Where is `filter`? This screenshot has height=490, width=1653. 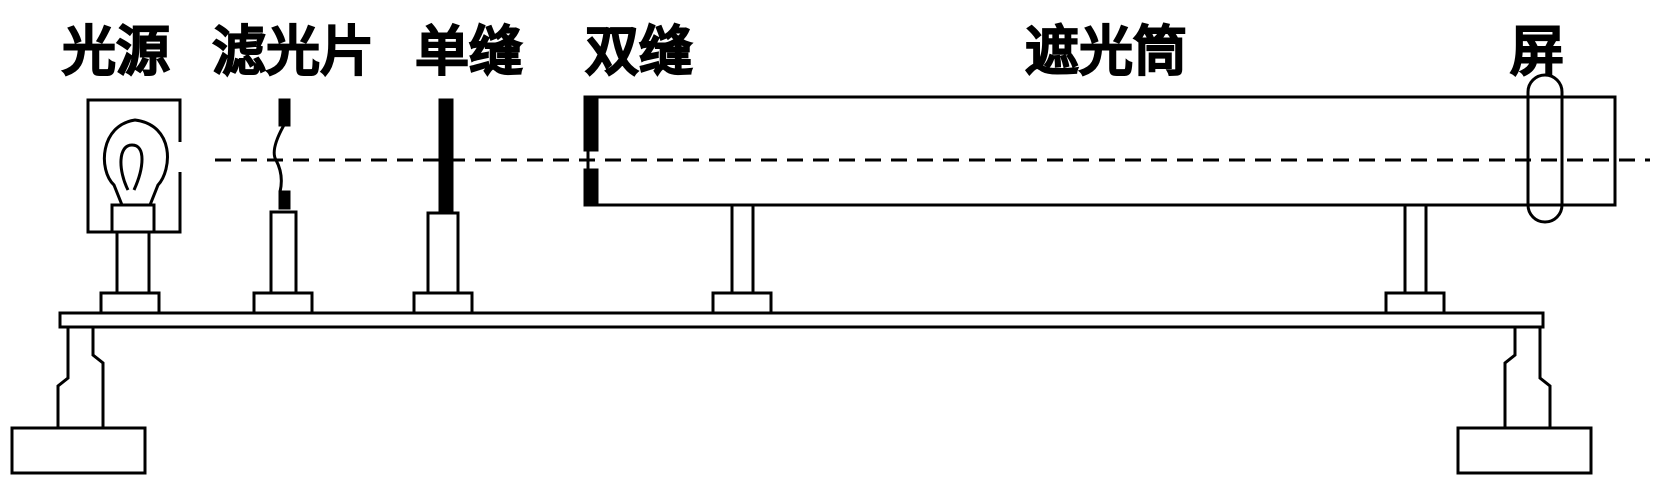 filter is located at coordinates (283, 206).